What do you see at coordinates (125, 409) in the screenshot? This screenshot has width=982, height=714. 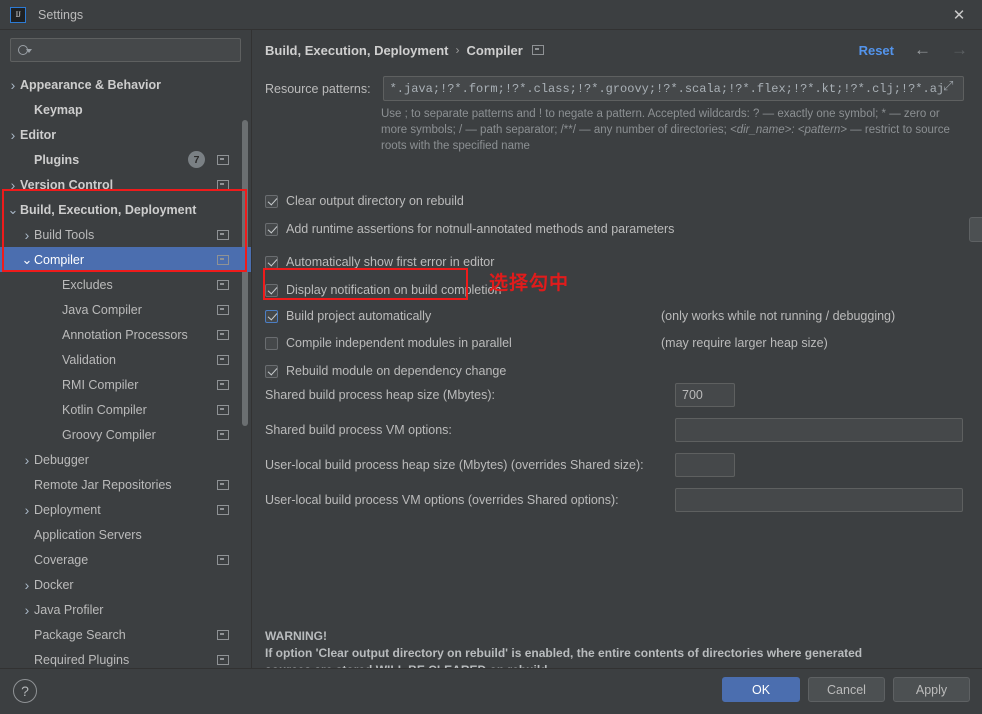 I see `sidebar-item-kotlin-compiler: Kotlin Compiler` at bounding box center [125, 409].